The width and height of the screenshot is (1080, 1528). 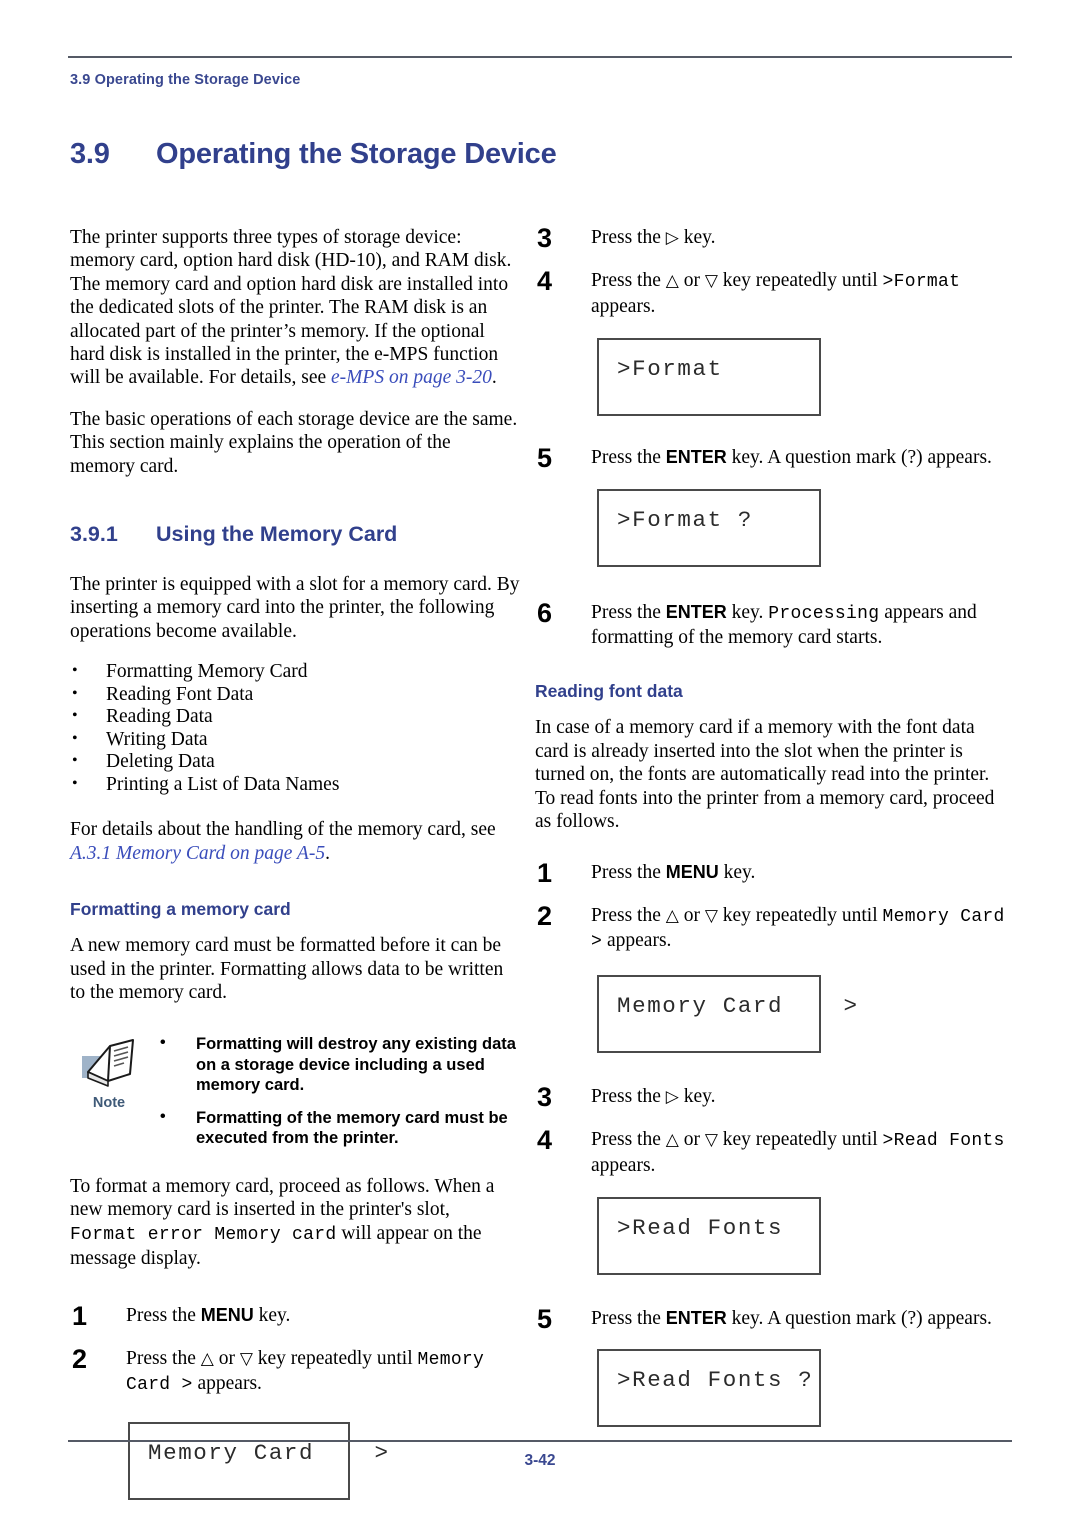 What do you see at coordinates (672, 238) in the screenshot?
I see `right-arrow-icon: ▷` at bounding box center [672, 238].